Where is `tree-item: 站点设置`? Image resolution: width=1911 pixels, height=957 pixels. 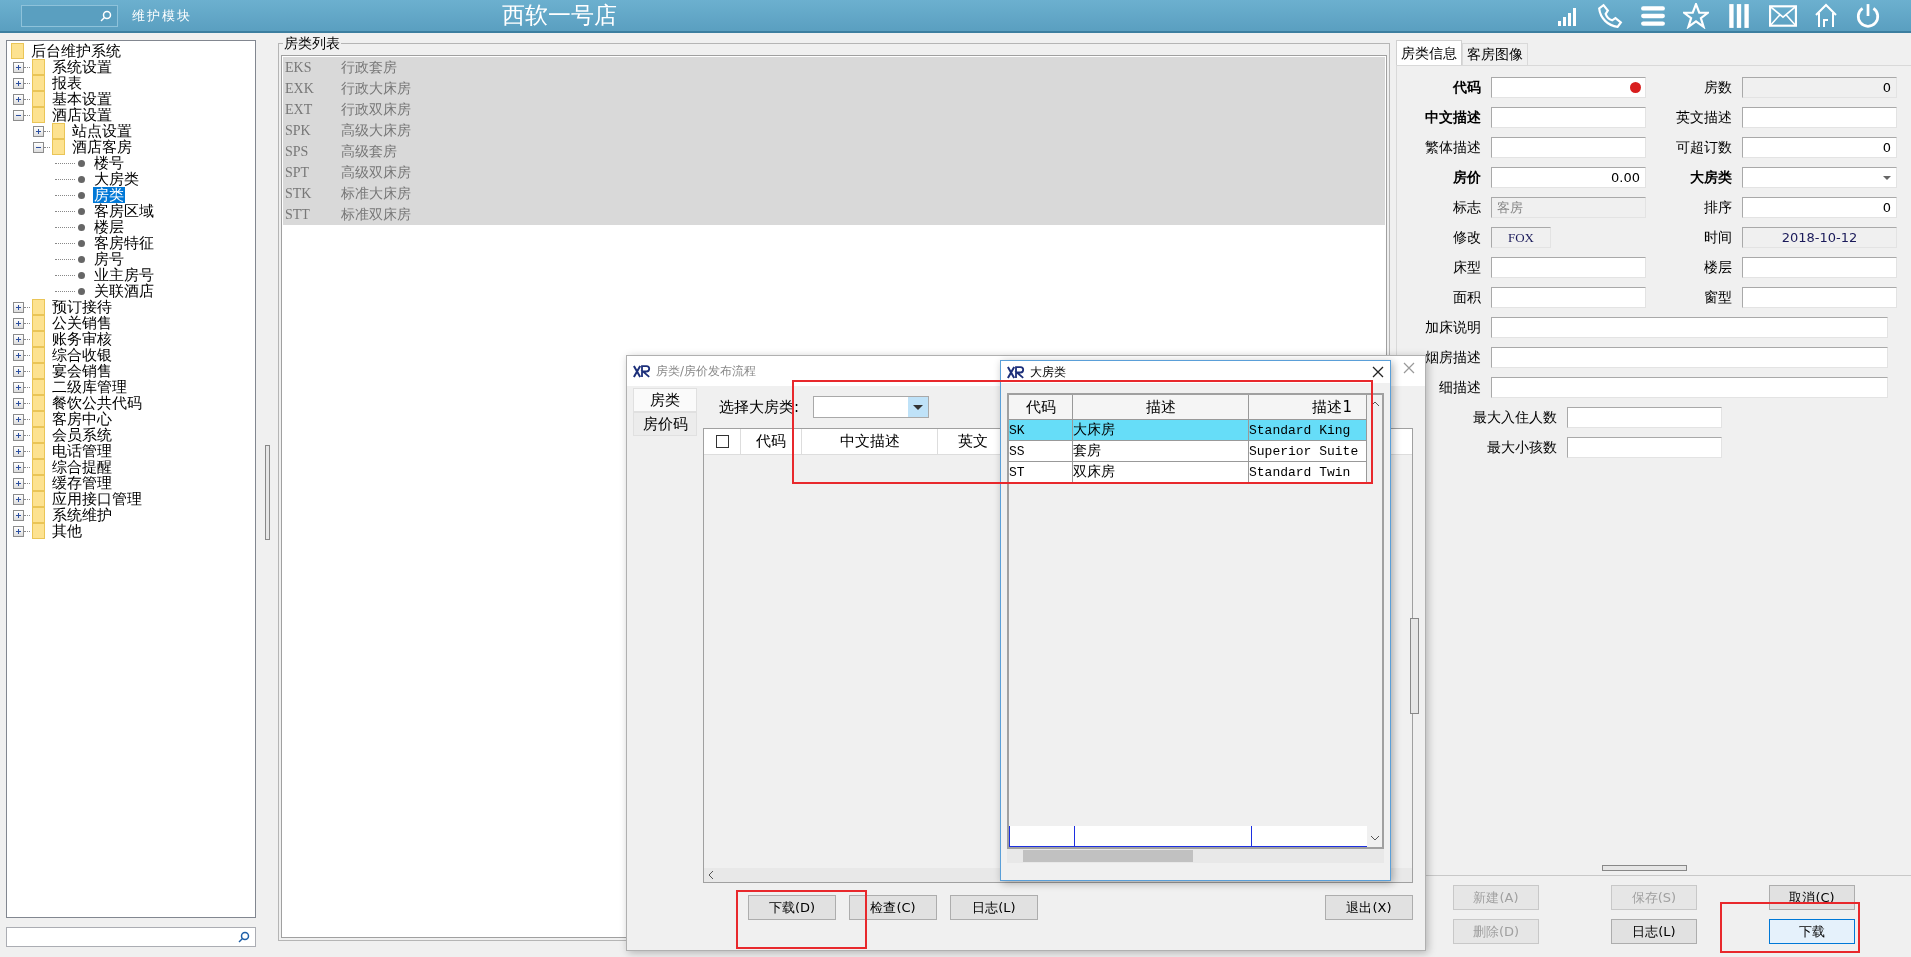
tree-item: 站点设置 is located at coordinates (102, 131).